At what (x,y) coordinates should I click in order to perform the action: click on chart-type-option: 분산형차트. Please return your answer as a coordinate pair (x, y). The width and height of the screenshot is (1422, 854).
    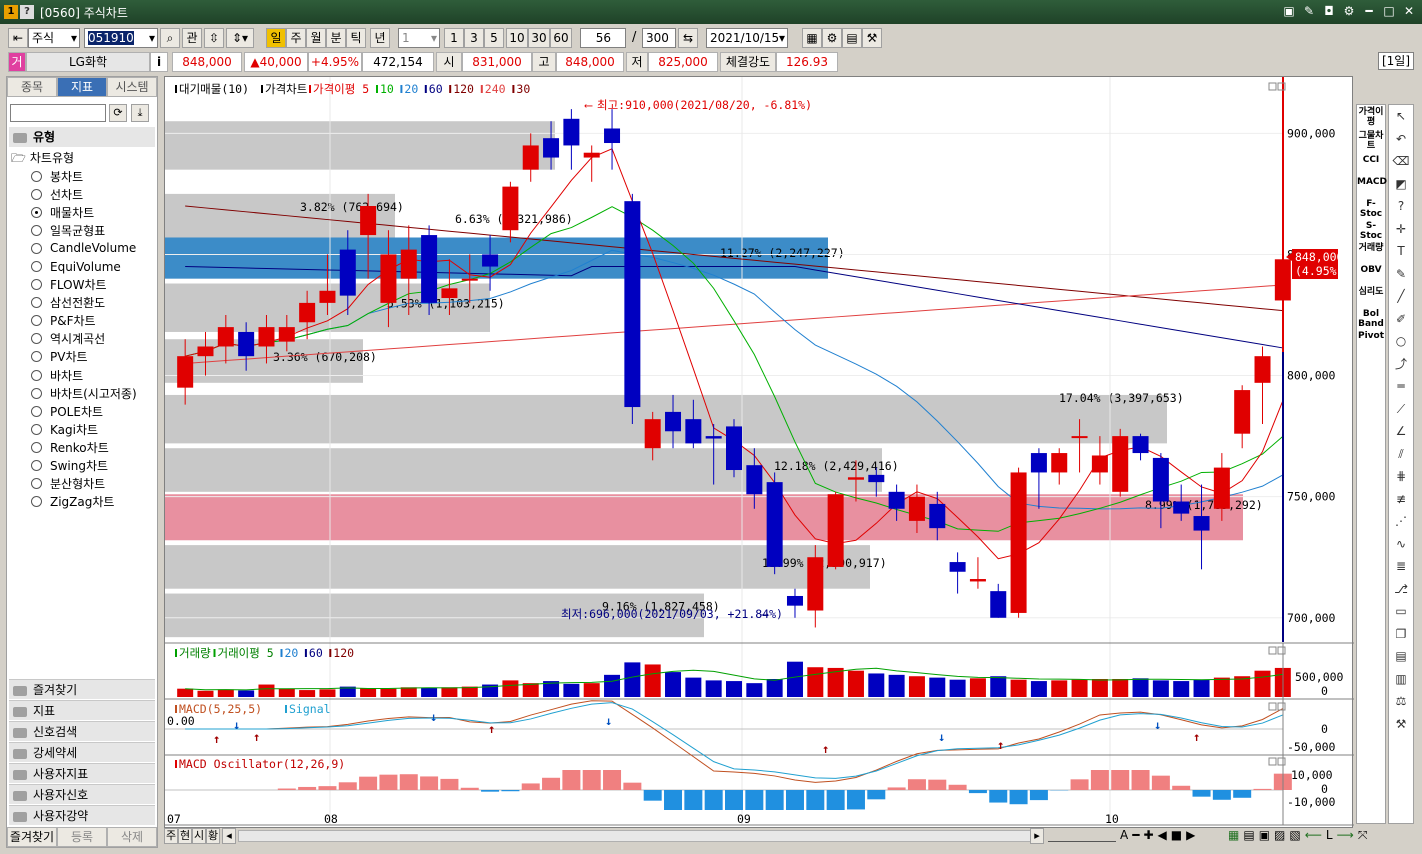
    Looking at the image, I should click on (84, 484).